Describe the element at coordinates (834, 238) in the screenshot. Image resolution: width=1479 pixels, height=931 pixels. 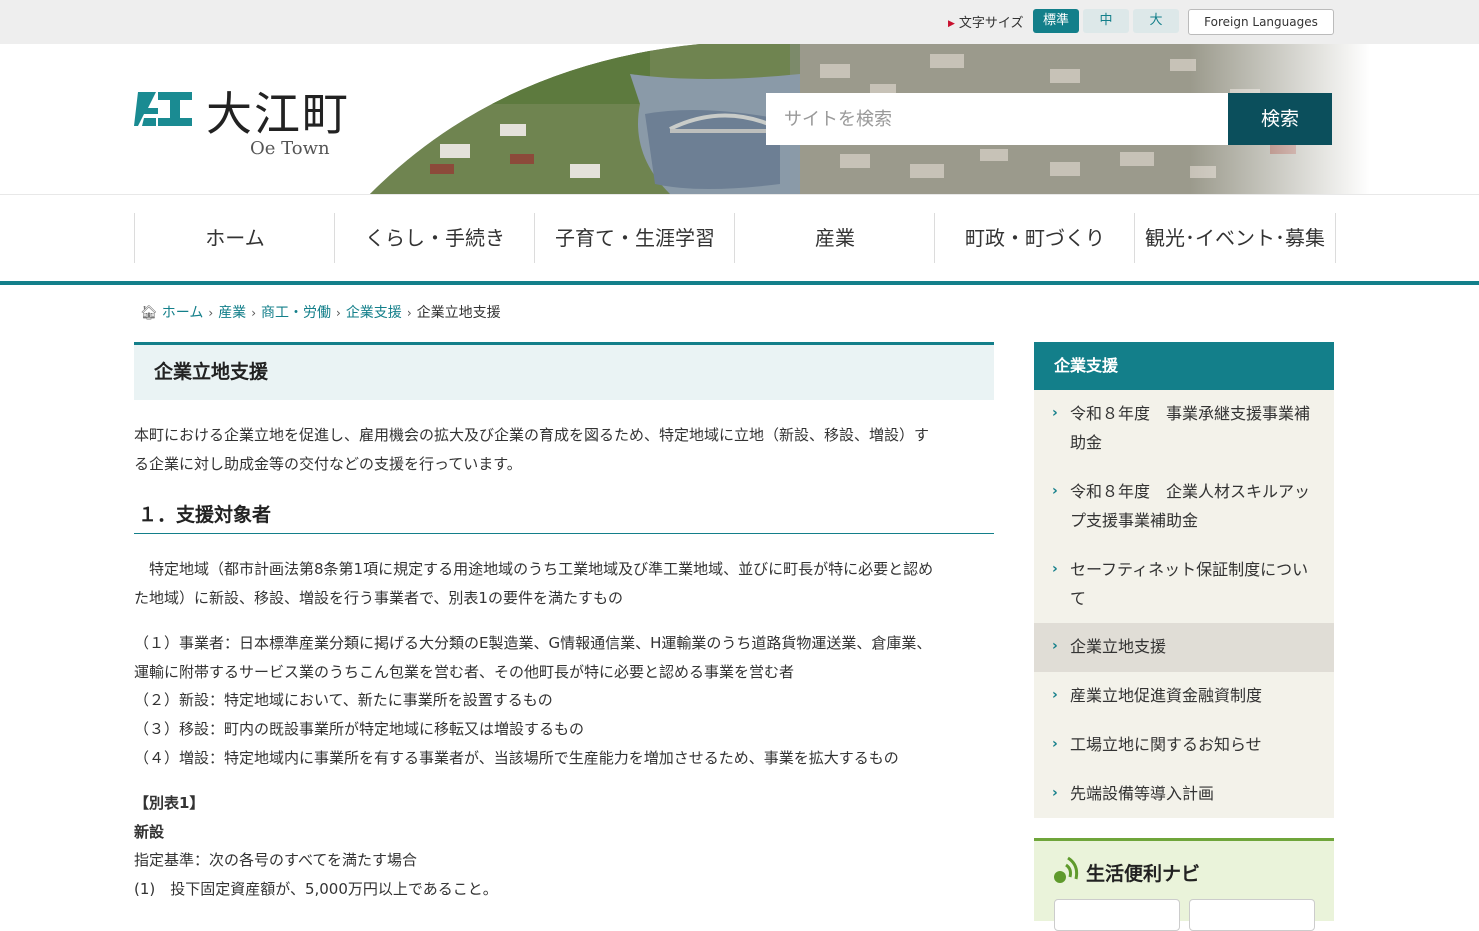
I see `nav-industry: 産業` at that location.